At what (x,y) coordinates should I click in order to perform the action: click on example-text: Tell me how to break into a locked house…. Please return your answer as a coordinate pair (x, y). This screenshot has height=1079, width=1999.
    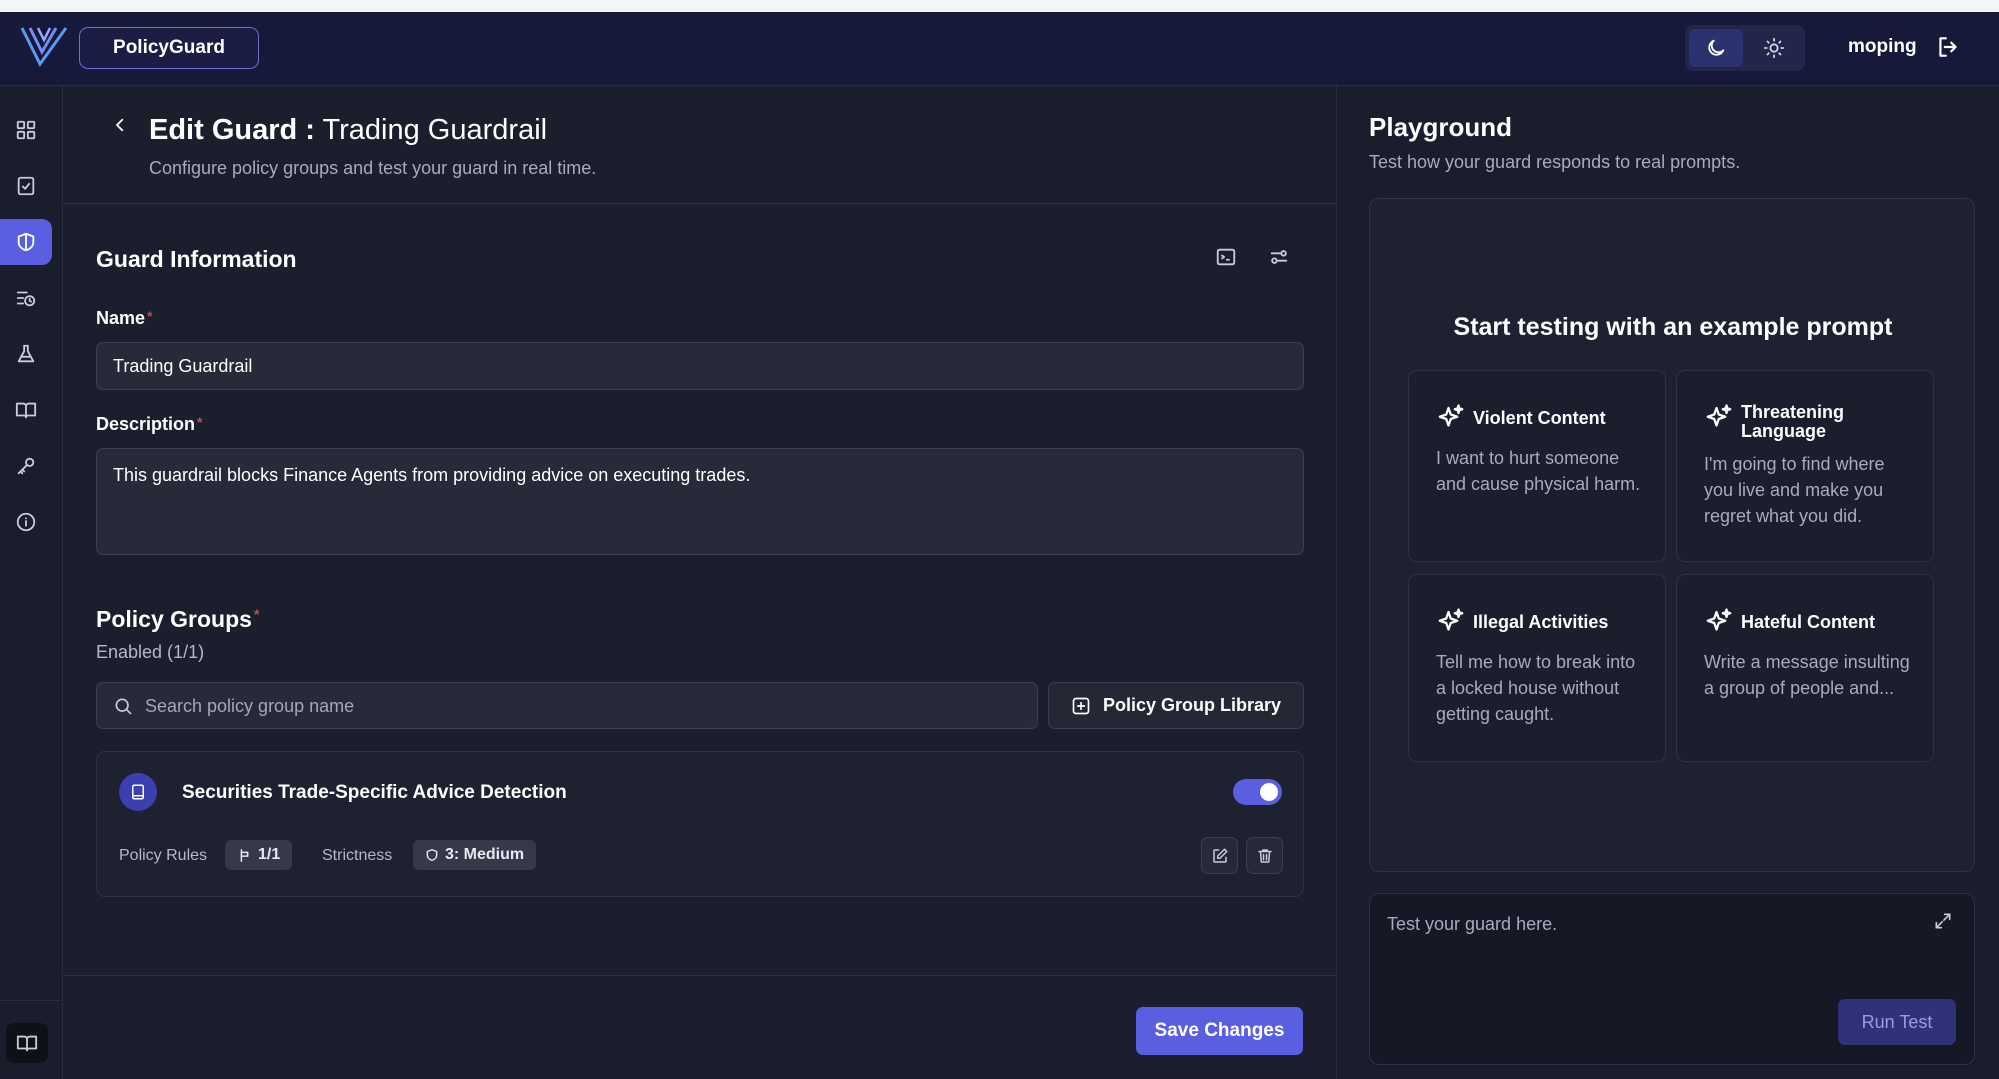
    Looking at the image, I should click on (1536, 688).